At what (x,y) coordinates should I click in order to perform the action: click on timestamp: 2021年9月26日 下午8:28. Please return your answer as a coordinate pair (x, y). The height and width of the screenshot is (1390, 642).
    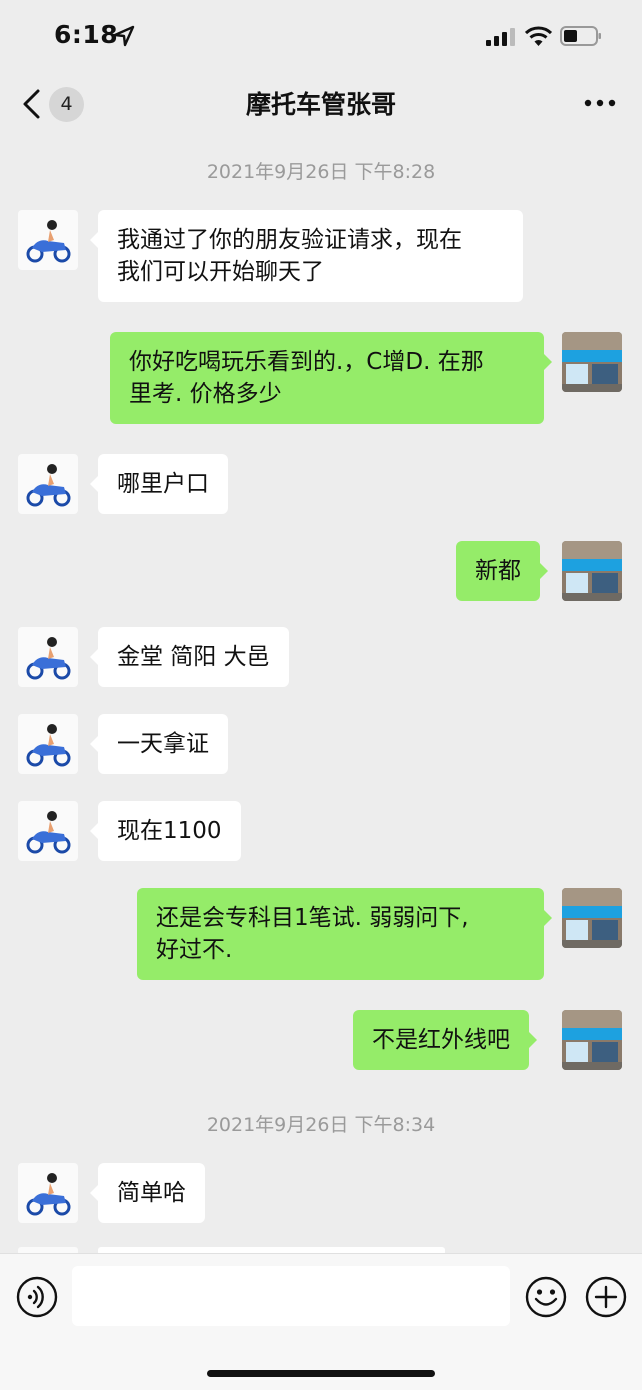
    Looking at the image, I should click on (321, 172).